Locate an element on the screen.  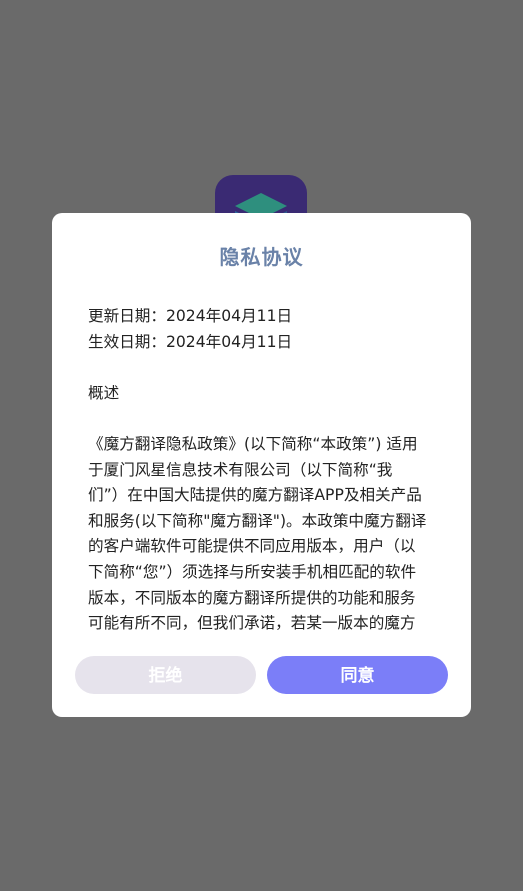
policy-line: 下简称“您”）须选择与所安装手机相匹配的软件 is located at coordinates (252, 571).